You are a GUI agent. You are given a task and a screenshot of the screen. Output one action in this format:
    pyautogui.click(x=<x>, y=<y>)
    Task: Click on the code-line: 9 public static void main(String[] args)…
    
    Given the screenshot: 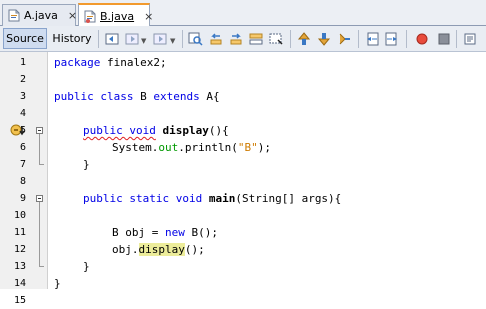 What is the action you would take?
    pyautogui.click(x=243, y=198)
    